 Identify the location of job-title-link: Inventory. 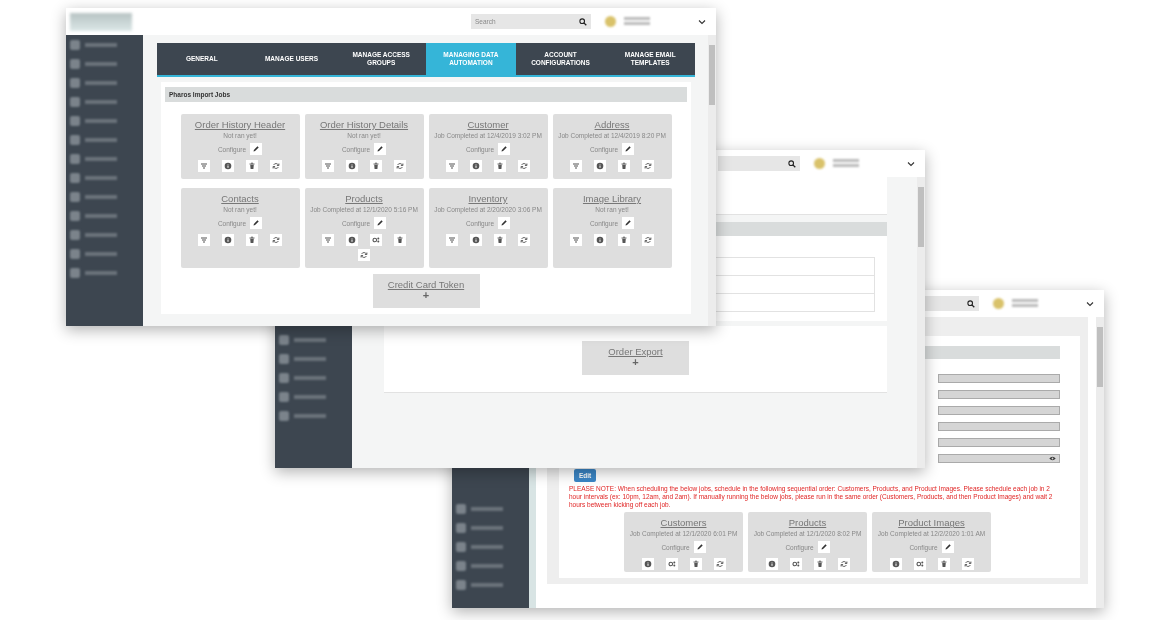
(488, 198).